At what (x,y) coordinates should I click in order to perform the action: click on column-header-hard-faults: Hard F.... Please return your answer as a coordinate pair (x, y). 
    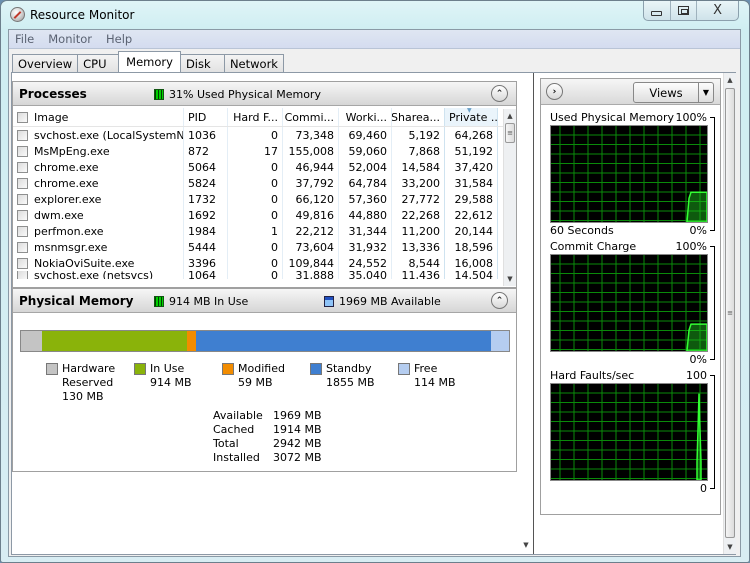
    Looking at the image, I should click on (254, 117).